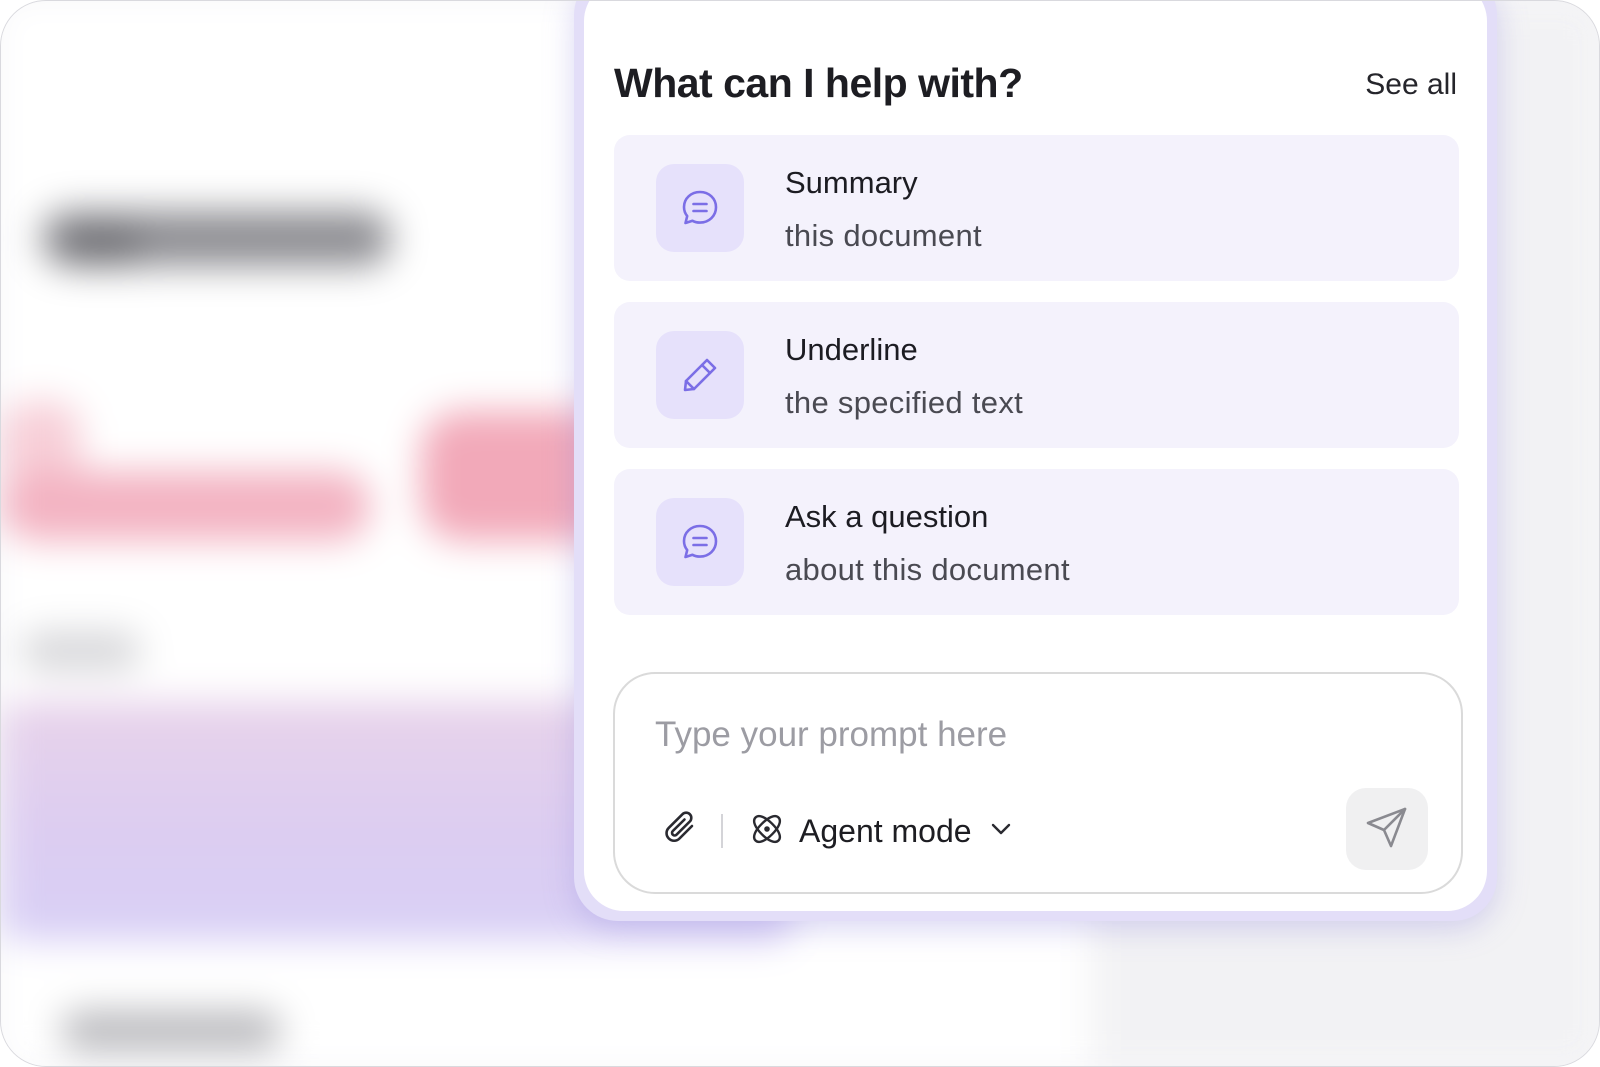 The image size is (1600, 1067). I want to click on attach-button, so click(681, 831).